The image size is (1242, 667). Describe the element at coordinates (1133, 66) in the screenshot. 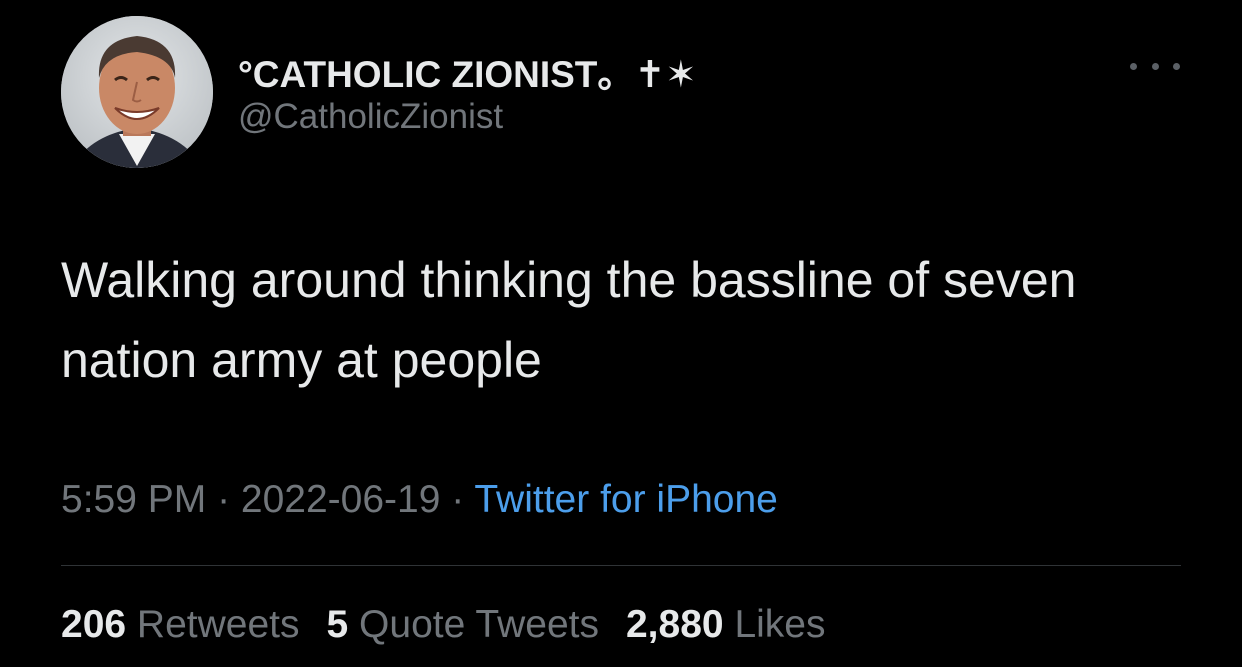

I see `more-horizontal-icon` at that location.